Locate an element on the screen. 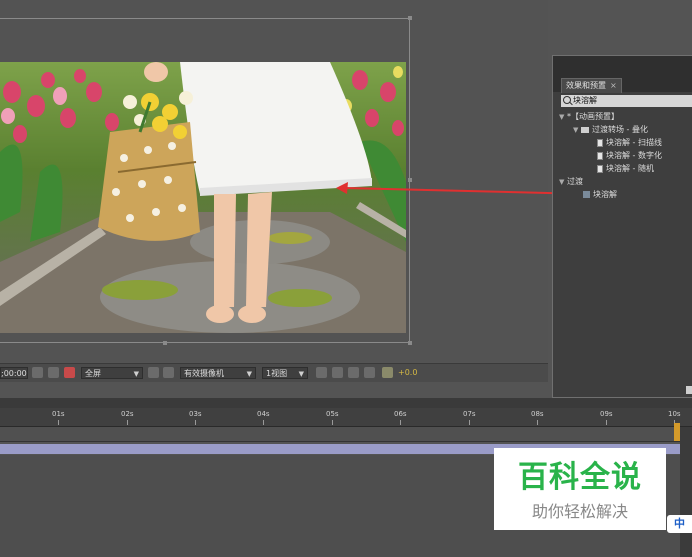 This screenshot has width=692, height=557. tick-label: 02s is located at coordinates (127, 414).